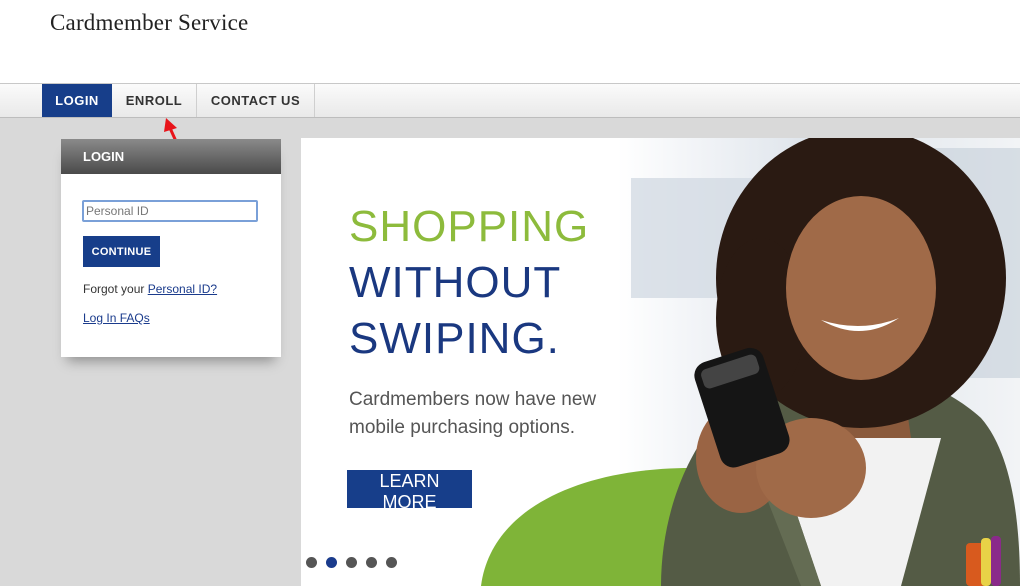 The height and width of the screenshot is (586, 1020). I want to click on headline-shopping: SHOPPING, so click(469, 226).